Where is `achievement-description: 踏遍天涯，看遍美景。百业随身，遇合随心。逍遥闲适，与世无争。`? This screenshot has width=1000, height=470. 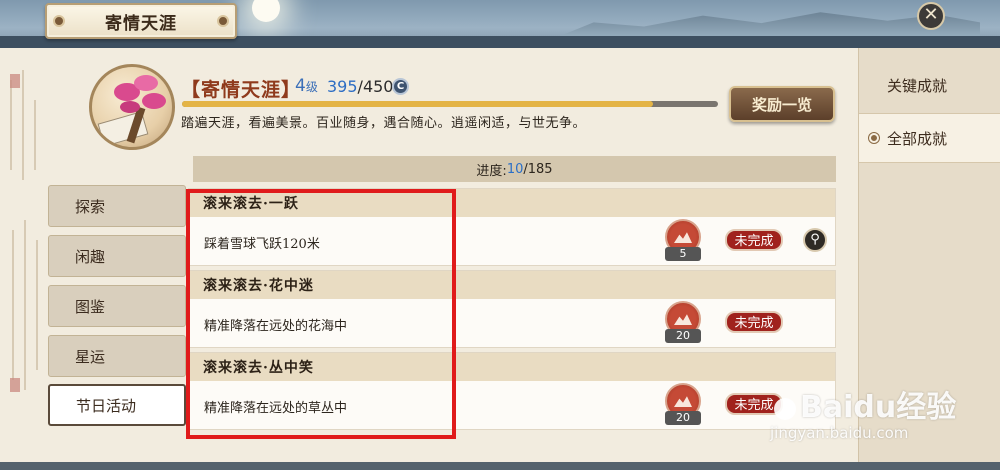
achievement-description: 踏遍天涯，看遍美景。百业随身，遇合随心。逍遥闲适，与世无争。 is located at coordinates (384, 123).